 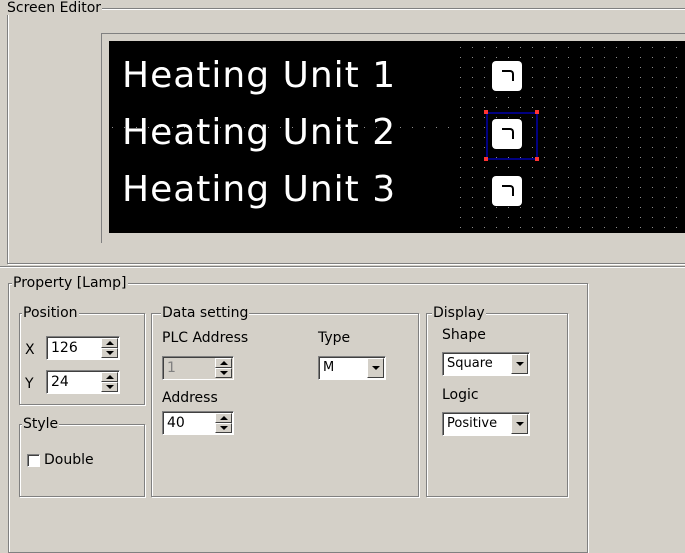 I want to click on shape-dropdown: Square, so click(x=486, y=364).